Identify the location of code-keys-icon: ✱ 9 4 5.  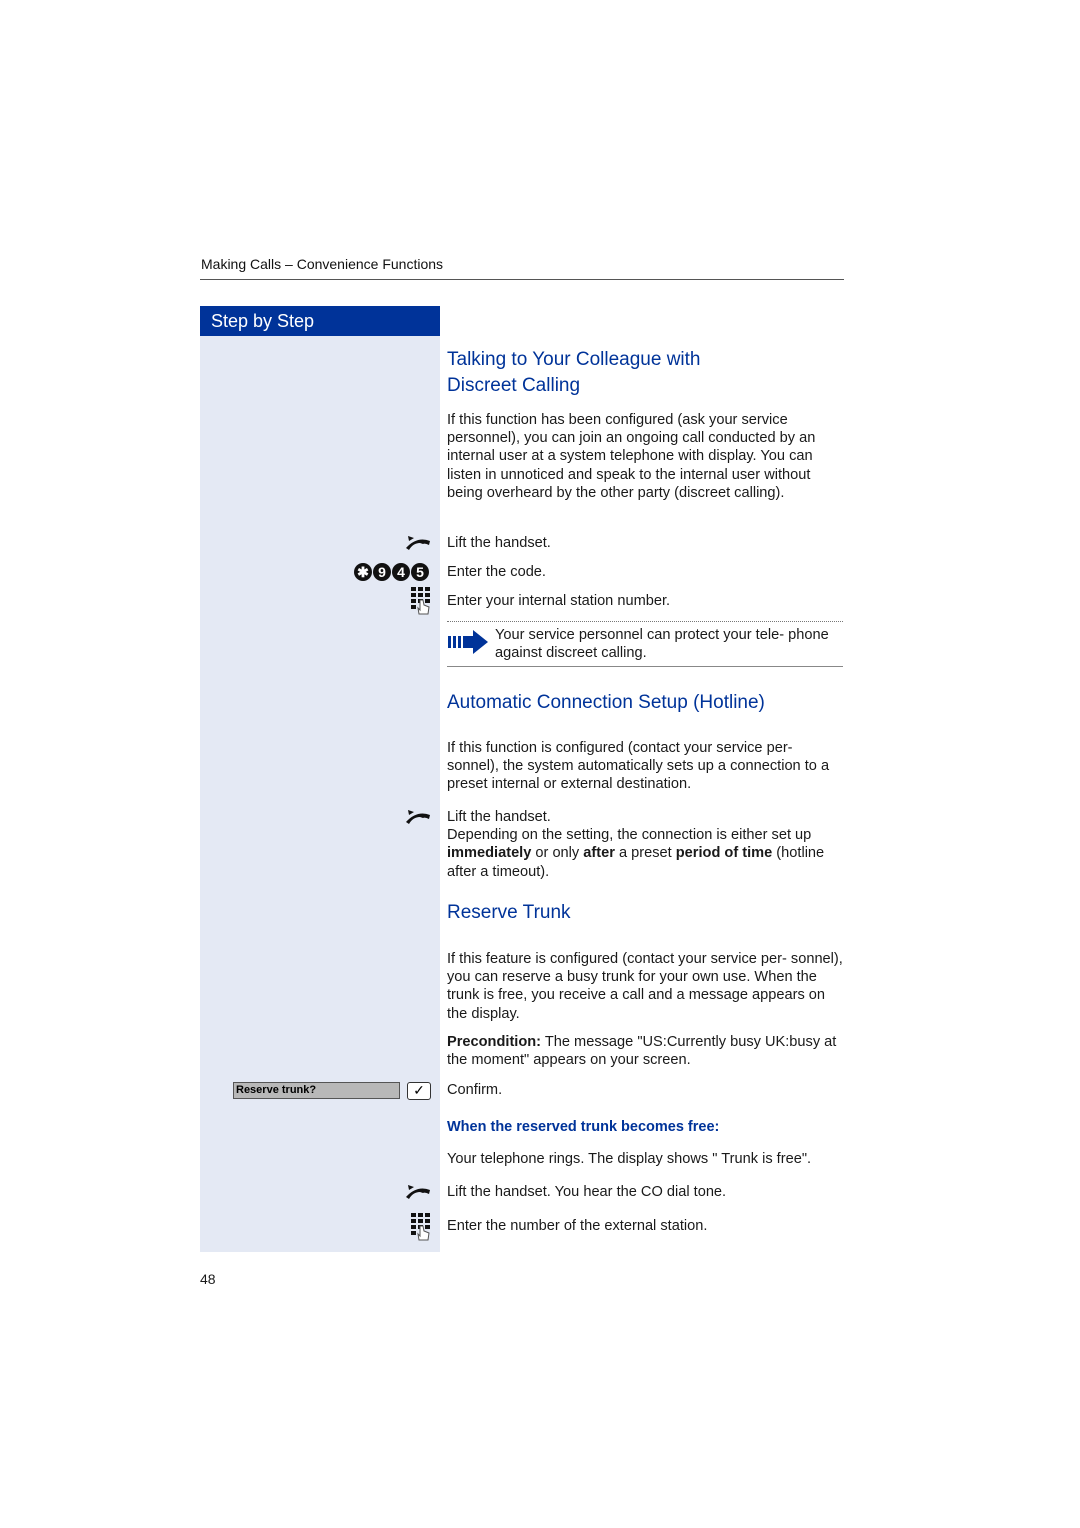
(391, 572).